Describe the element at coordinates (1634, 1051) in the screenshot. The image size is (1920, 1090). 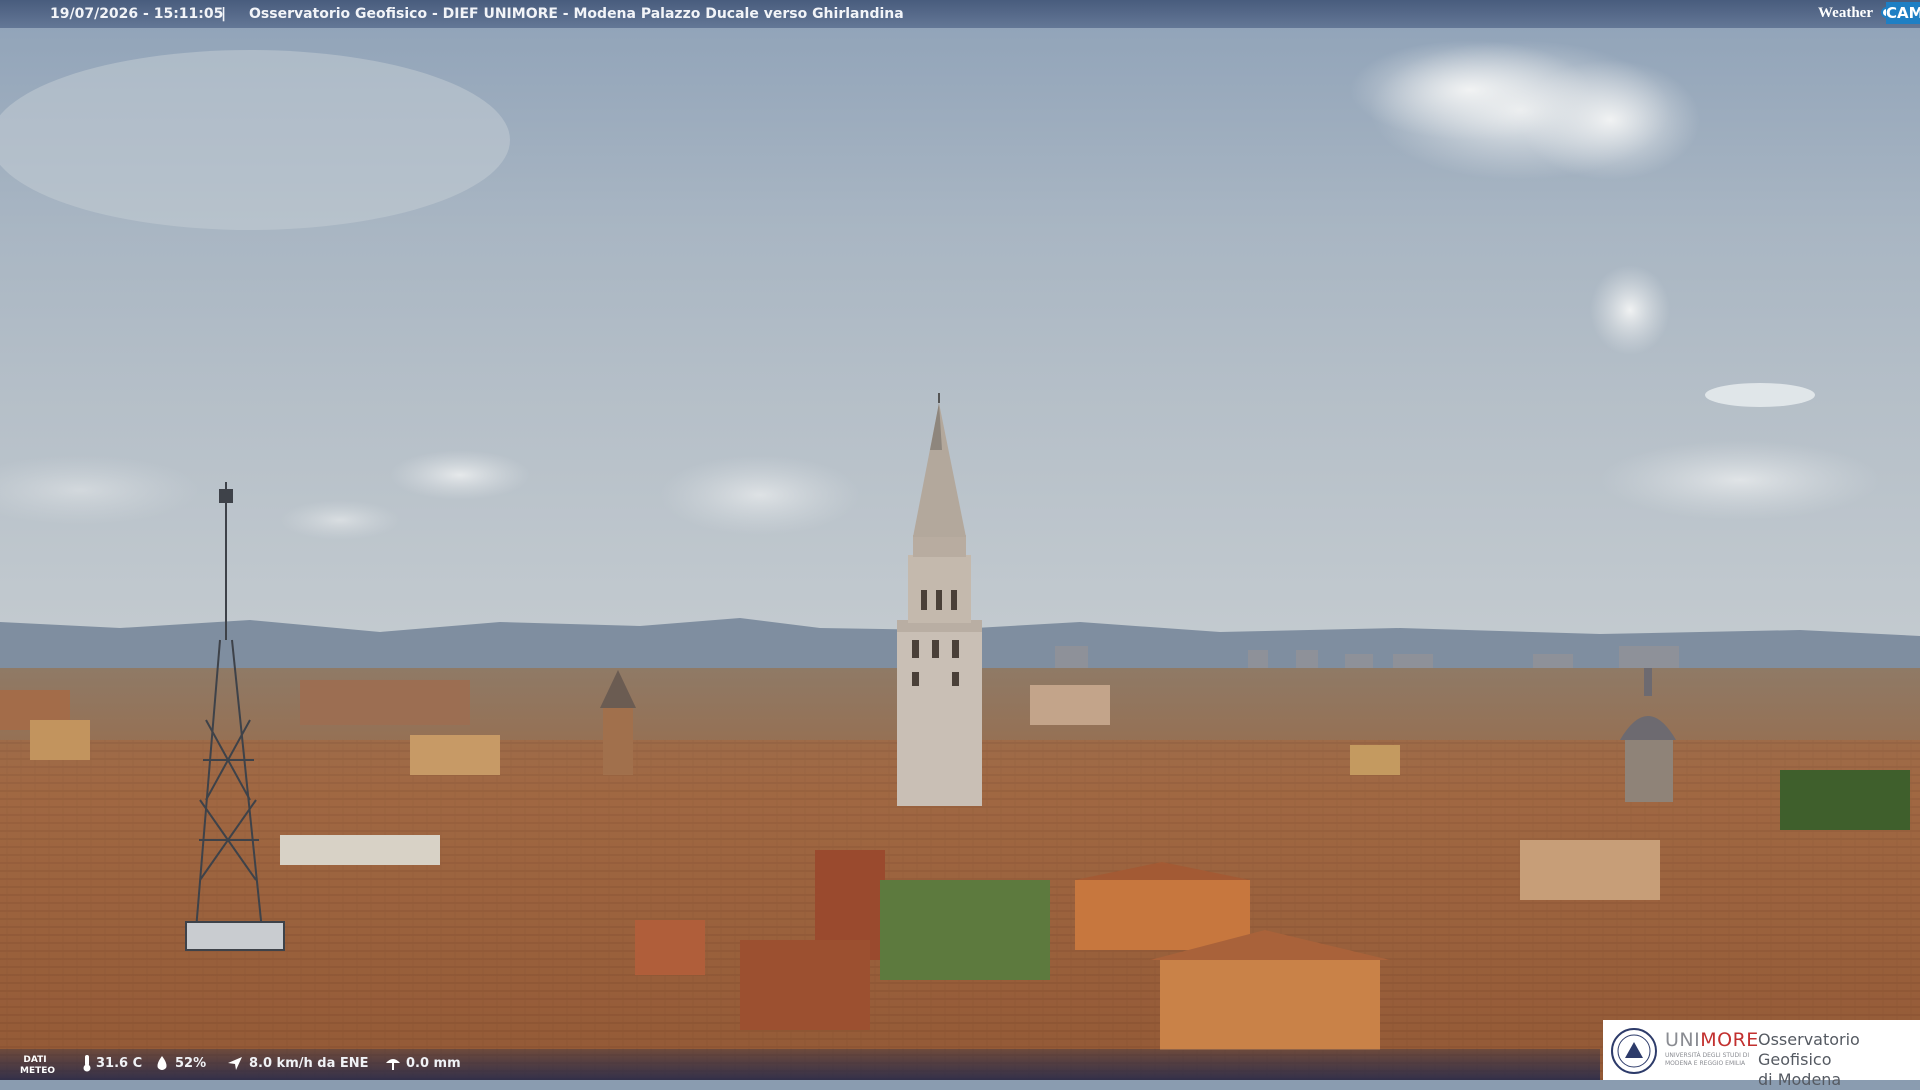
I see `university-seal-icon` at that location.